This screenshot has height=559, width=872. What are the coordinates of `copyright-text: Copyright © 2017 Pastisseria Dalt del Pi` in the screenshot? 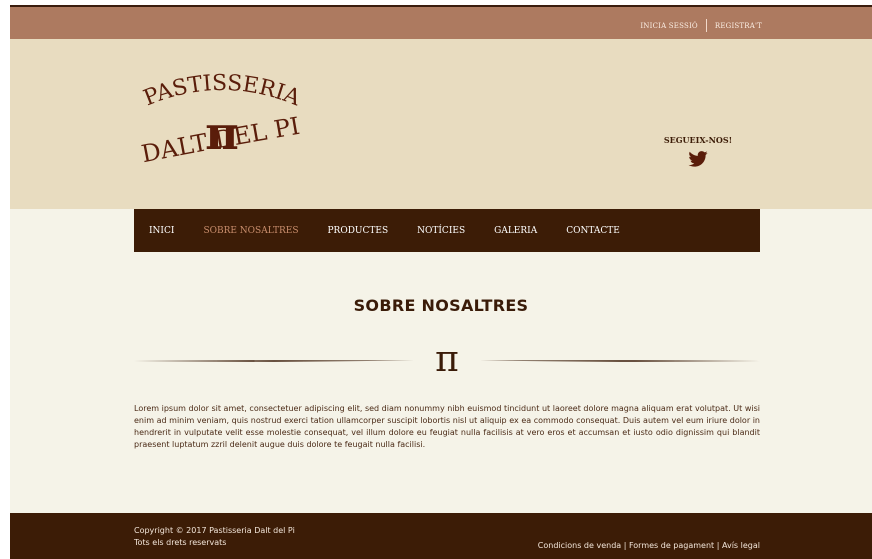 It's located at (214, 530).